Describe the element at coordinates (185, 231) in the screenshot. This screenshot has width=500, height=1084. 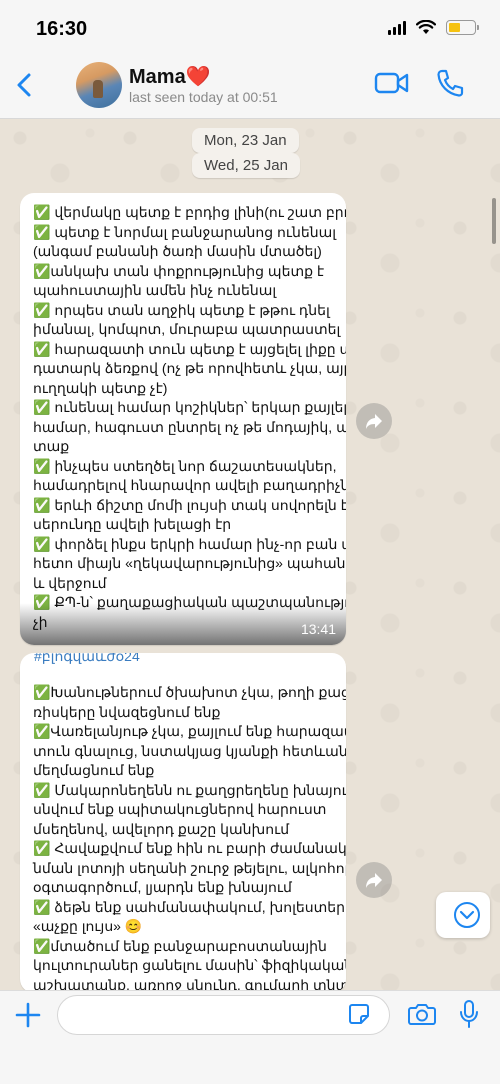
I see `message-line: ✅ պետք է նորմալ բանջարանոց ունենալ` at that location.